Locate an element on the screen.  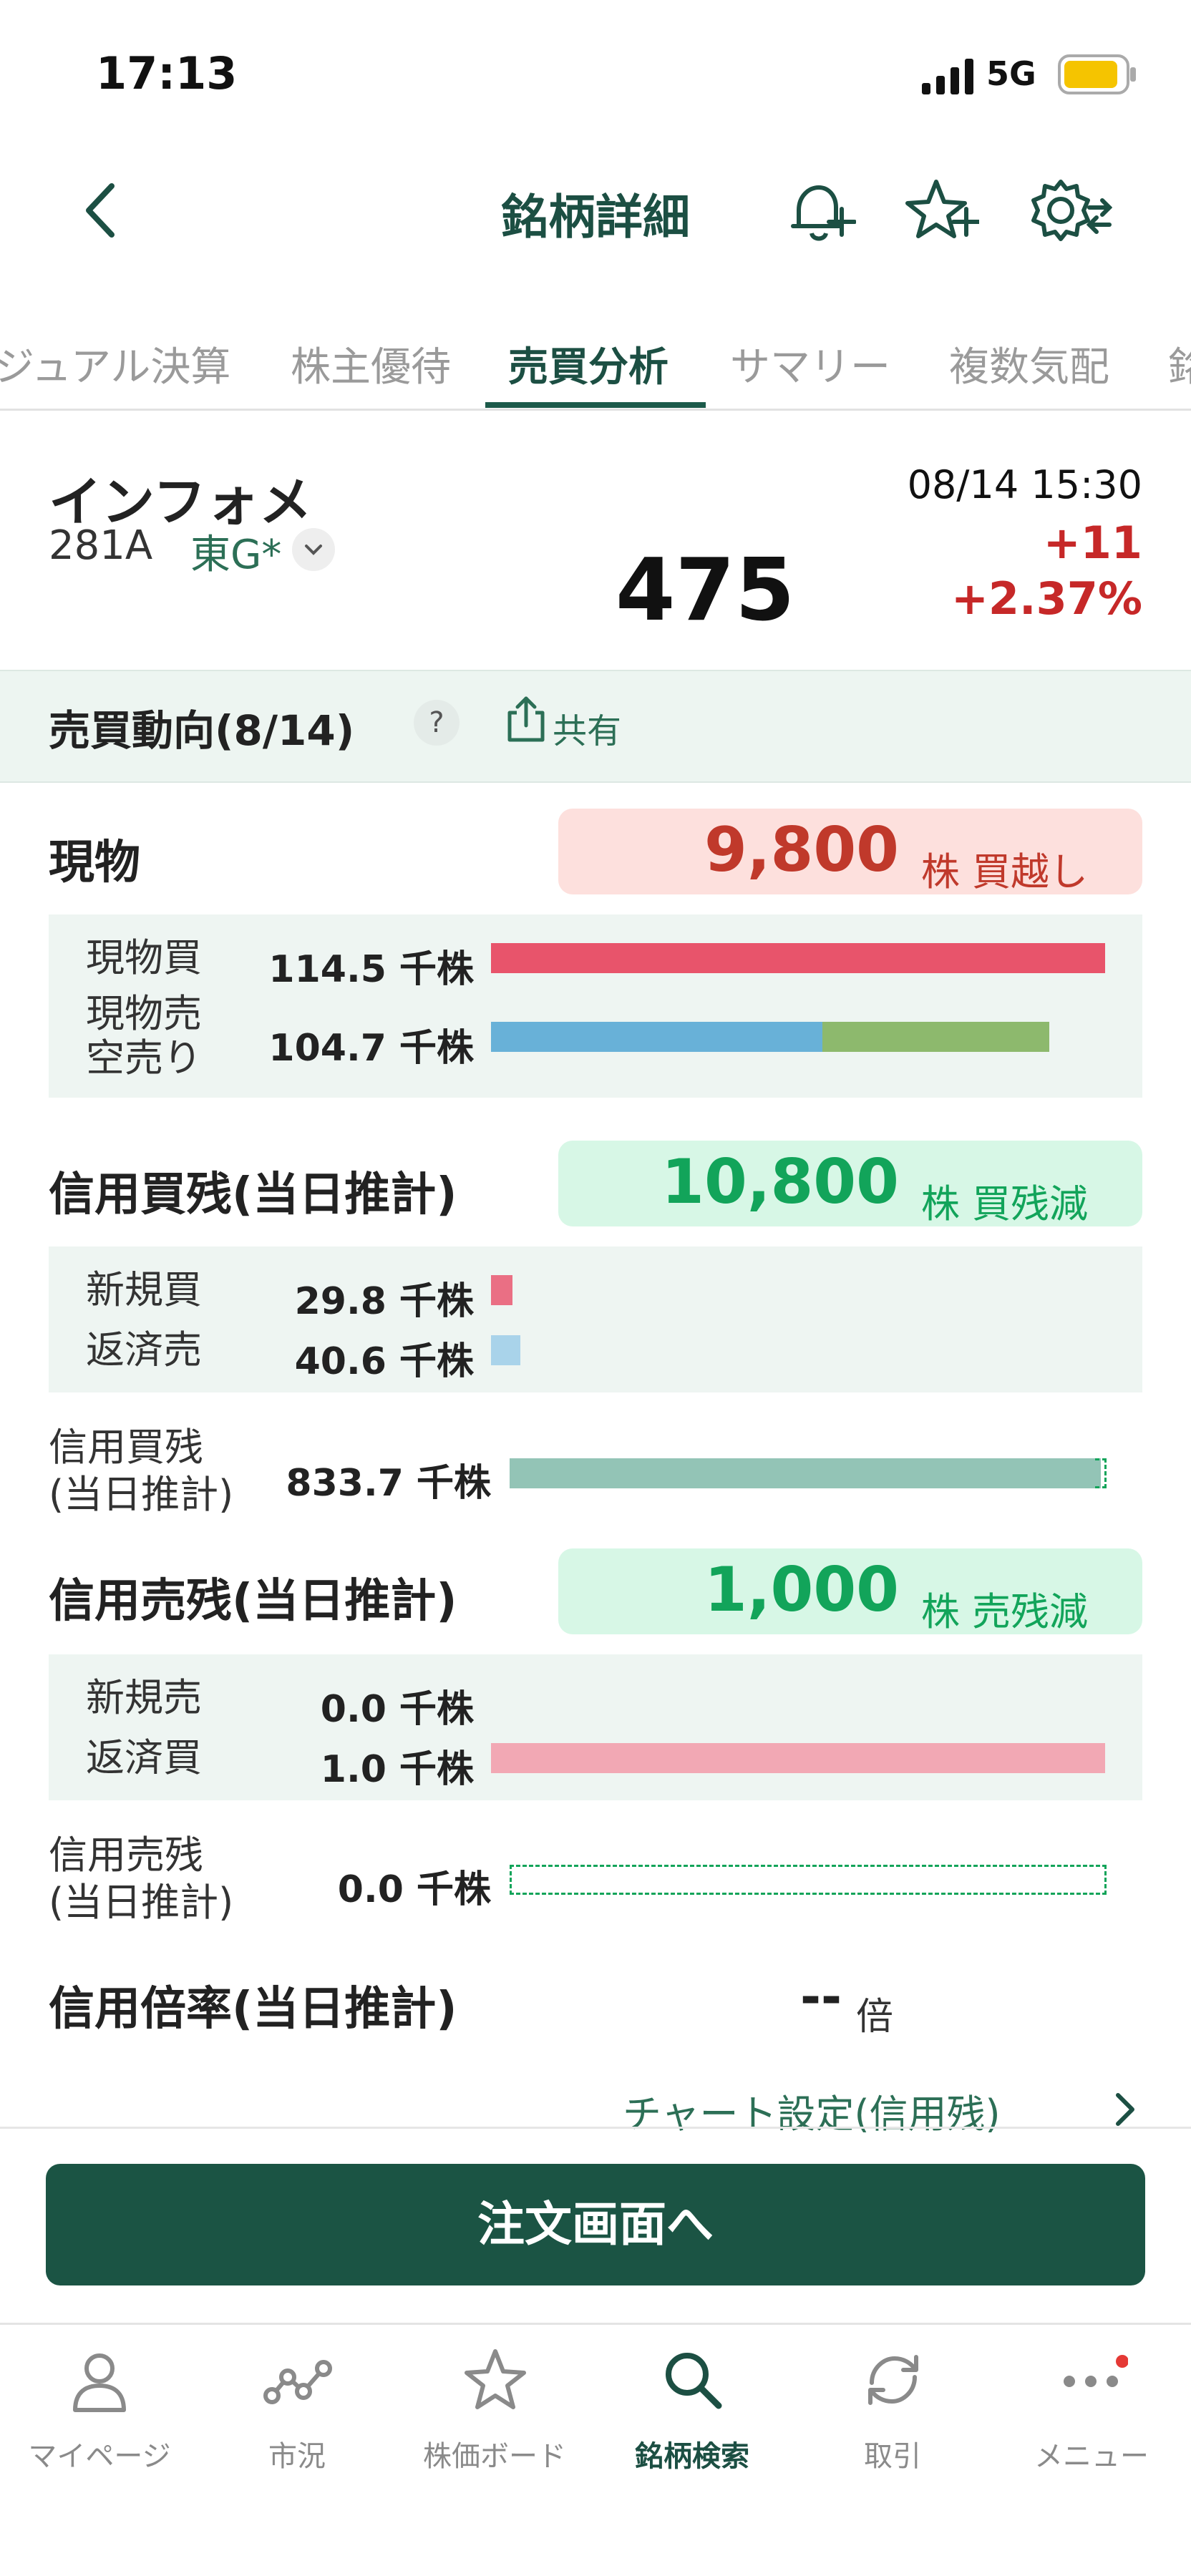
page-title: 銘柄詳細 is located at coordinates (595, 217).